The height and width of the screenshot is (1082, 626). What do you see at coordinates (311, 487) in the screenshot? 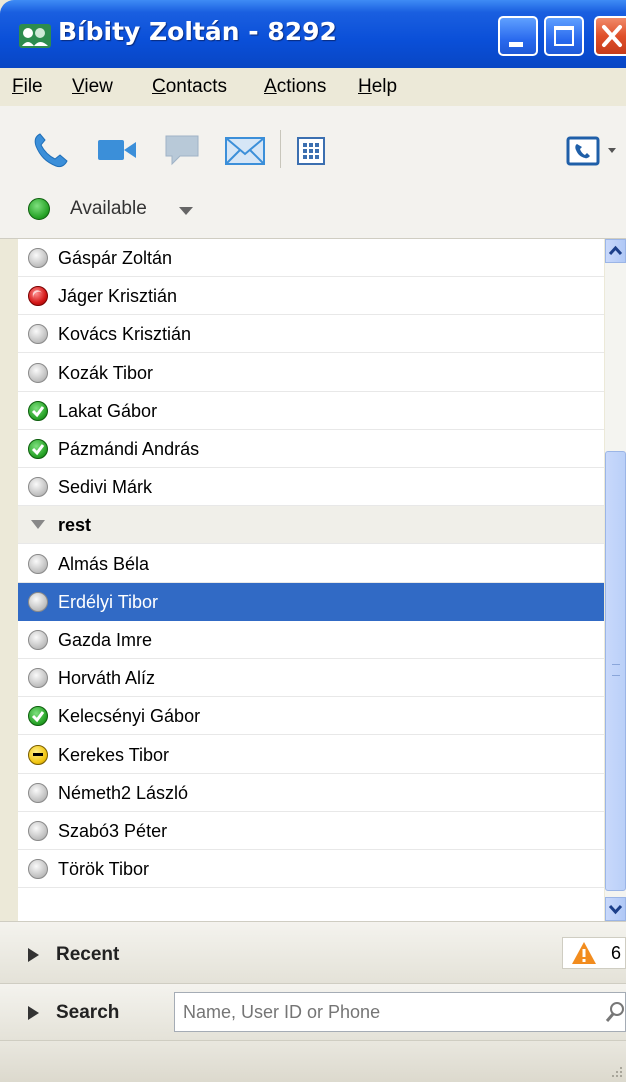
I see `contact-row: Sedivi Márk` at bounding box center [311, 487].